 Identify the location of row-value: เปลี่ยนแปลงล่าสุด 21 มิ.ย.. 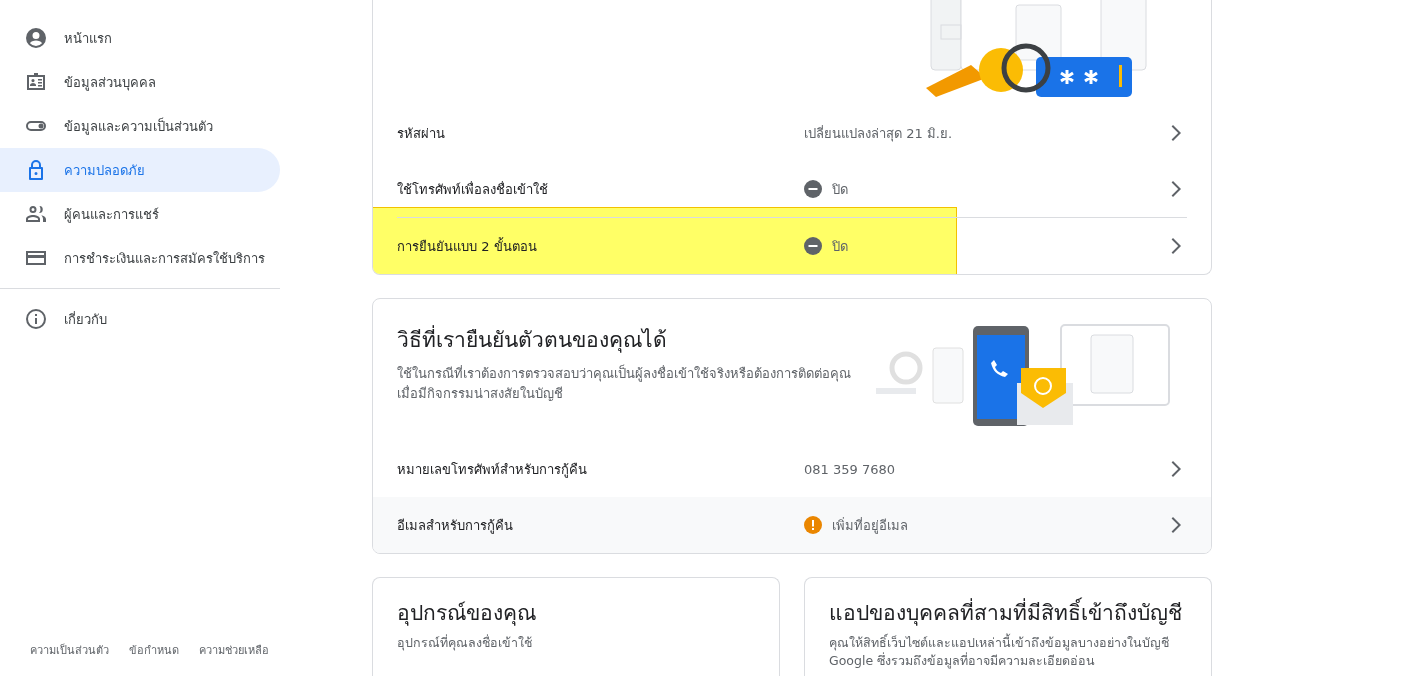
(878, 134).